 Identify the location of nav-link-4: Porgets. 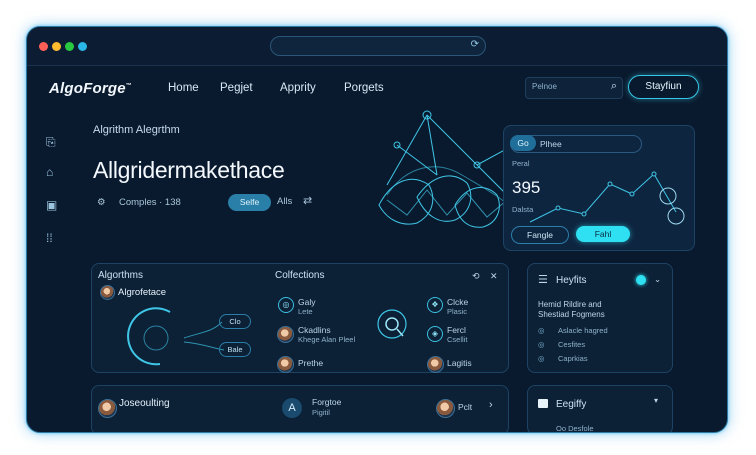
(364, 88).